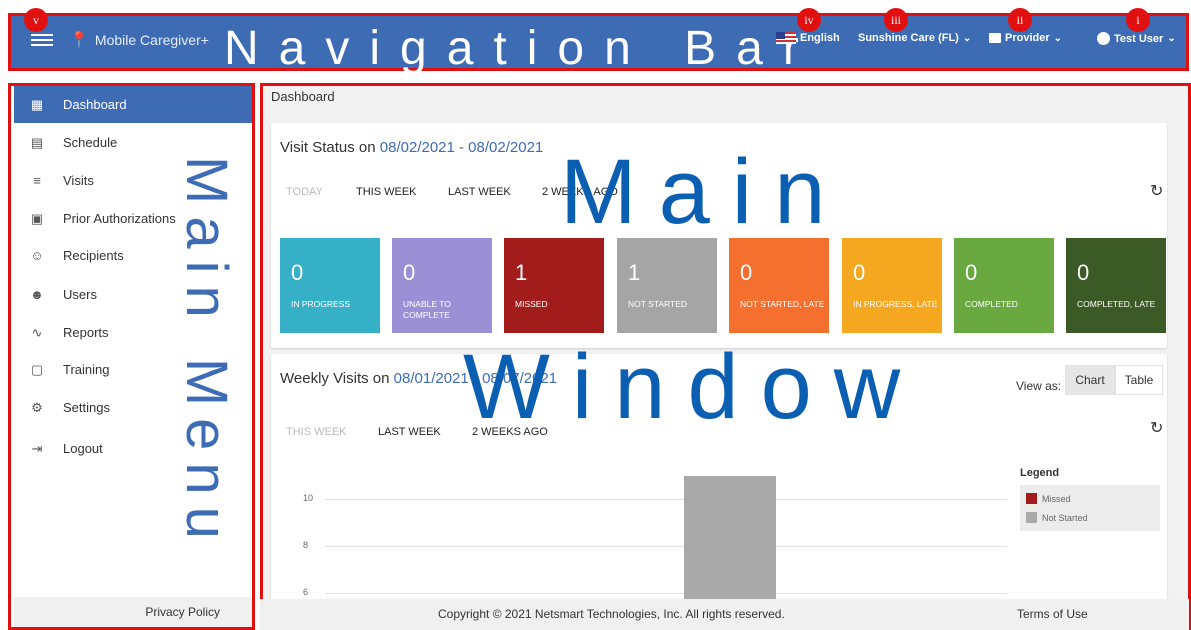 Image resolution: width=1191 pixels, height=630 pixels. I want to click on callout-badge-v: v, so click(36, 20).